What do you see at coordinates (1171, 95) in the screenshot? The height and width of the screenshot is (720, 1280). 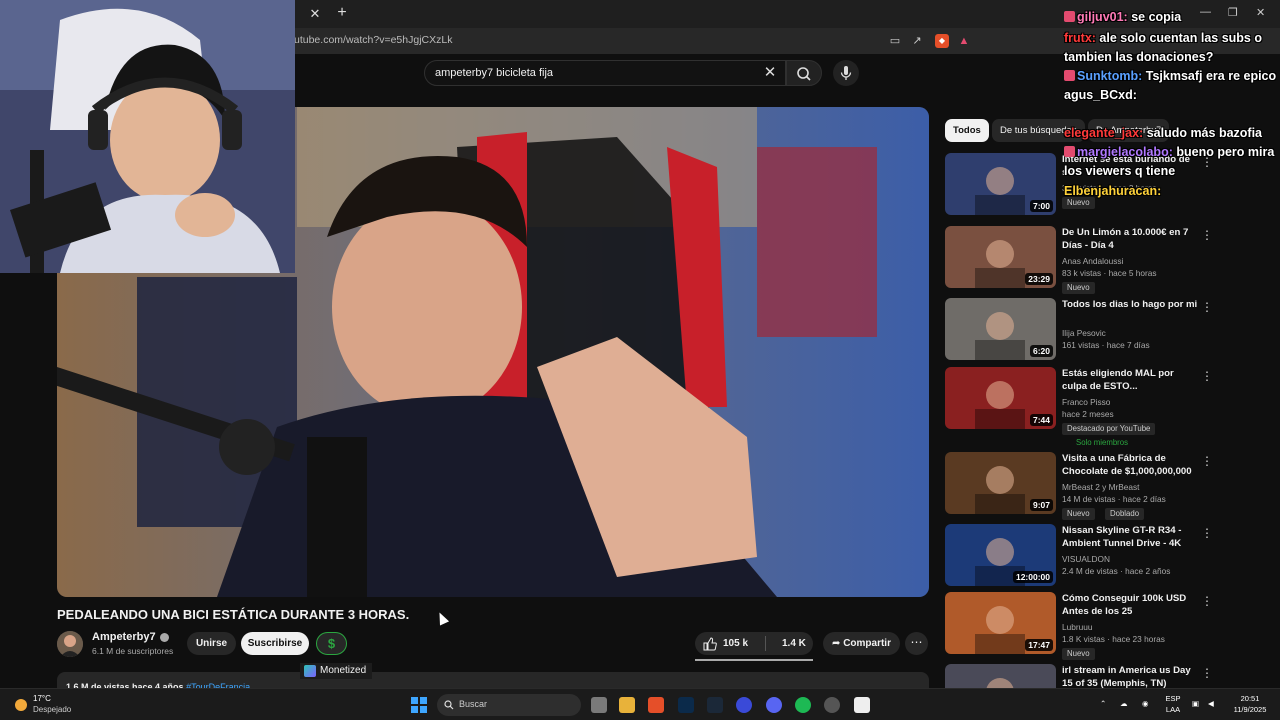 I see `chat-message: agus_BCxd:` at bounding box center [1171, 95].